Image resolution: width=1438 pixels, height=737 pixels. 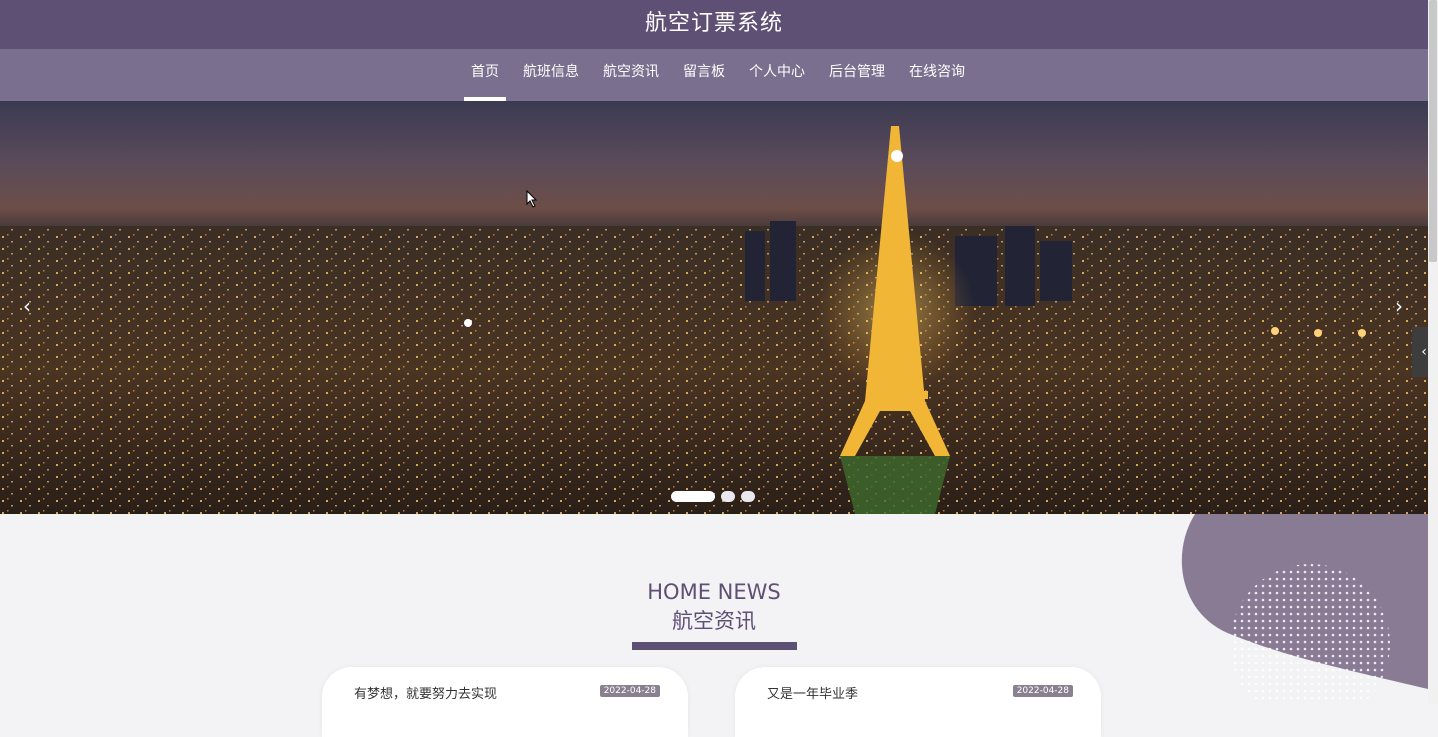 I want to click on news-card: 又是一年毕业季 2022-04-28, so click(x=918, y=702).